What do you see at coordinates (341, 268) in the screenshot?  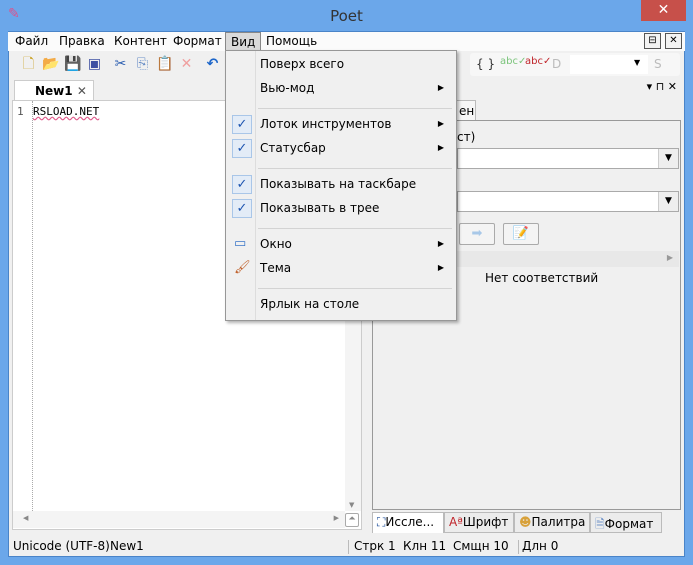 I see `menu-item-theme: 🖌 Тема ▶` at bounding box center [341, 268].